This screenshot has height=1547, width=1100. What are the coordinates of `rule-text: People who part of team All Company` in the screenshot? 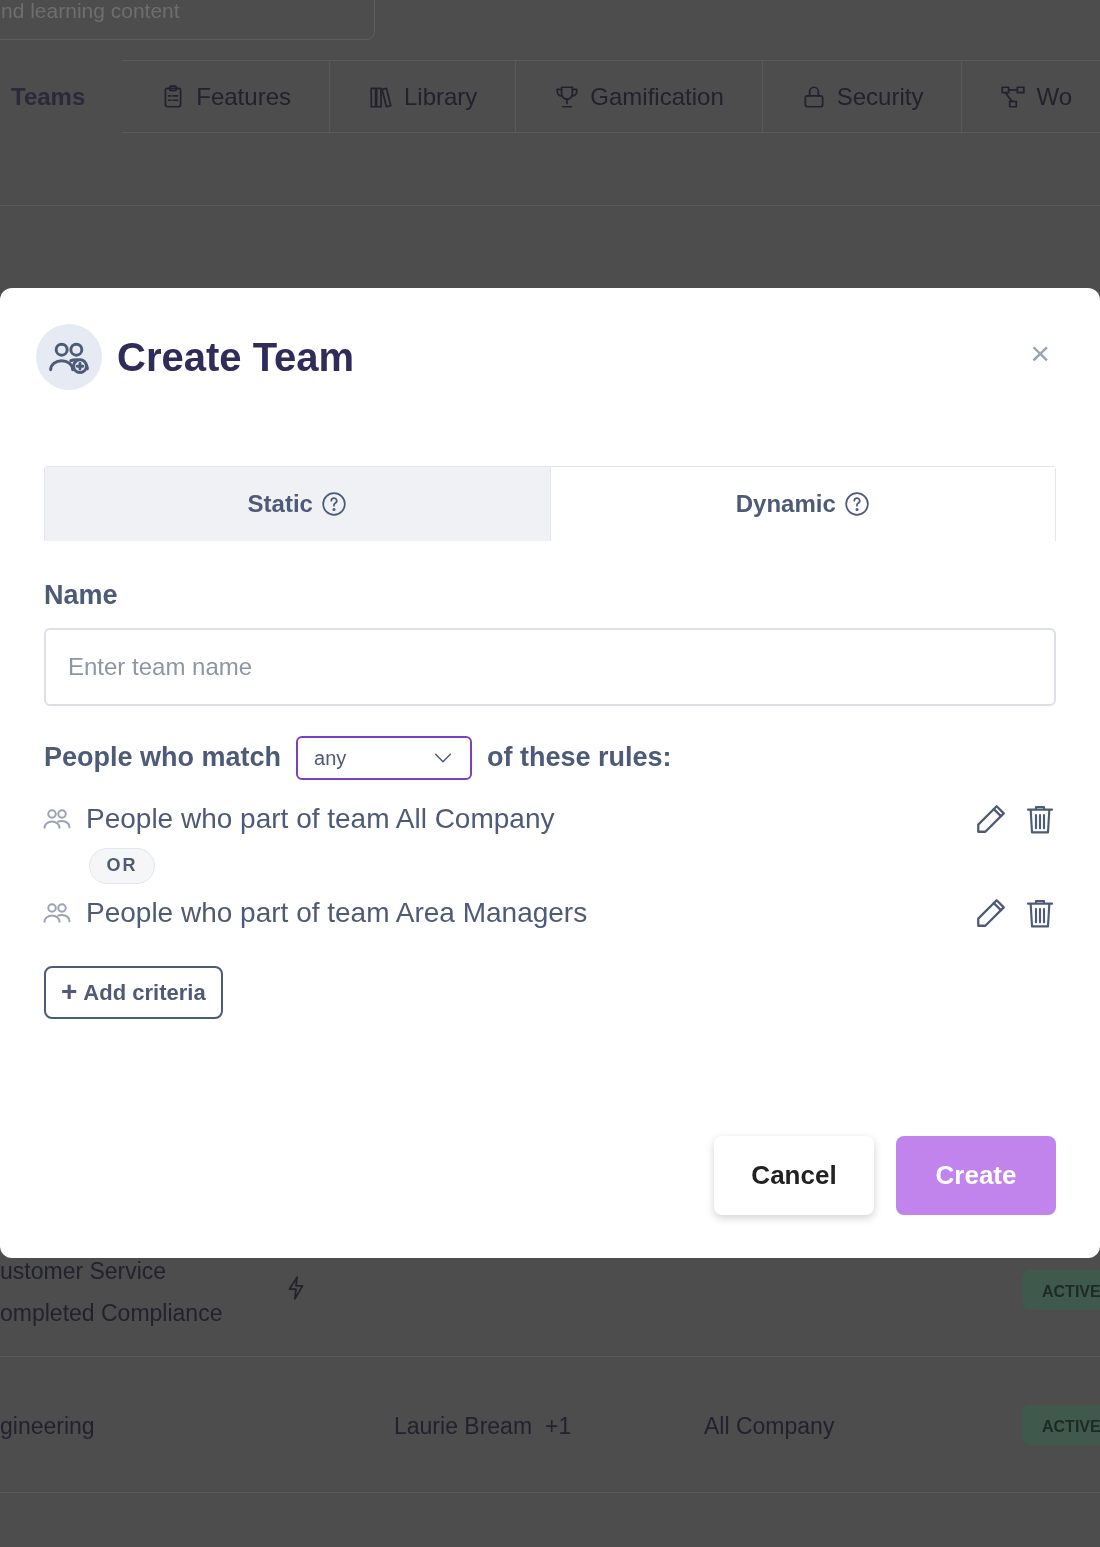 It's located at (321, 818).